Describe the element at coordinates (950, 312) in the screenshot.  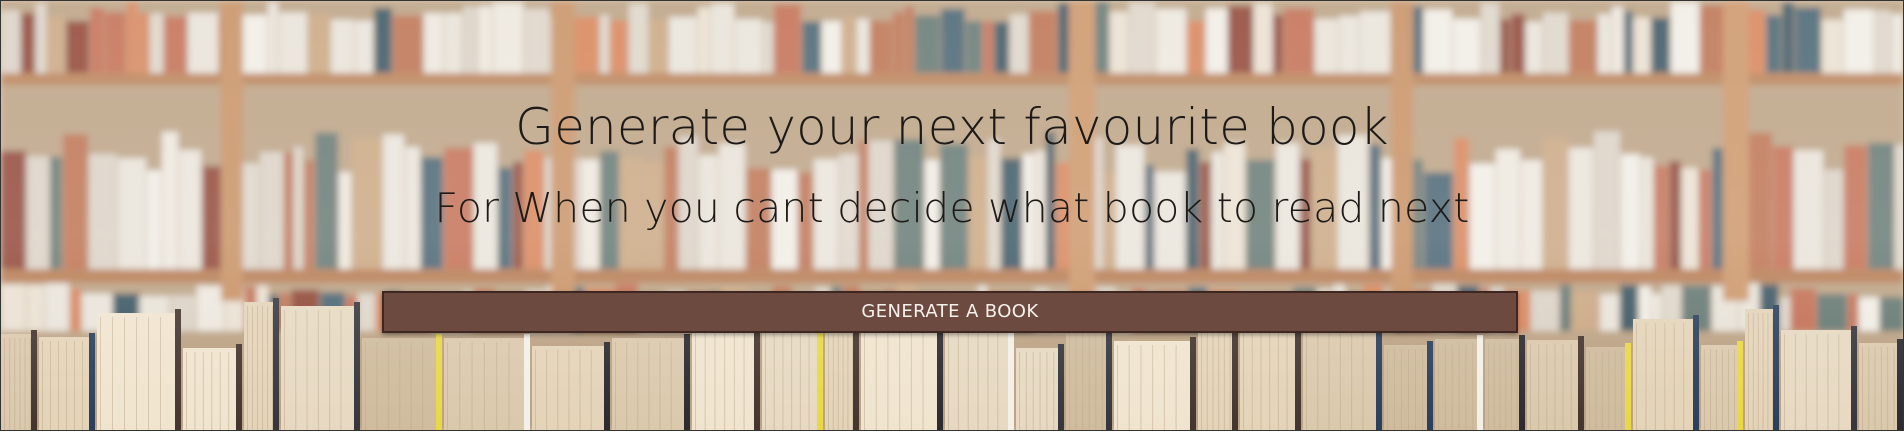
I see `generate-book-button: GENERATE A BOOK` at that location.